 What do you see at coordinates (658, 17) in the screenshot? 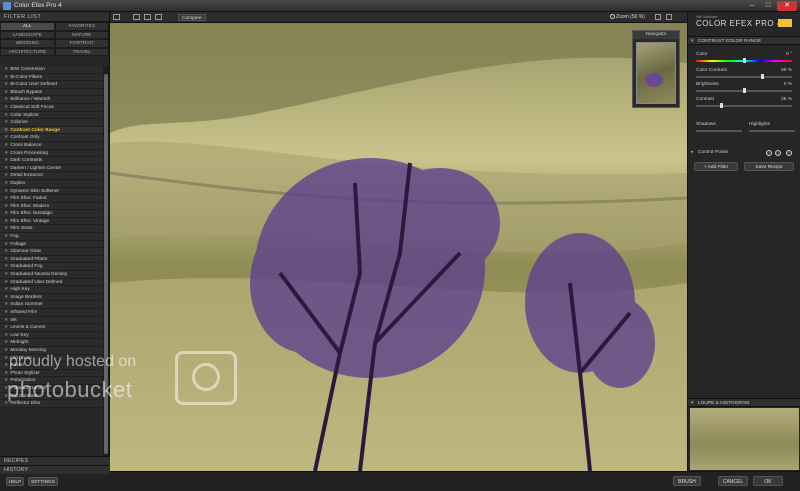
I see `background-icon` at bounding box center [658, 17].